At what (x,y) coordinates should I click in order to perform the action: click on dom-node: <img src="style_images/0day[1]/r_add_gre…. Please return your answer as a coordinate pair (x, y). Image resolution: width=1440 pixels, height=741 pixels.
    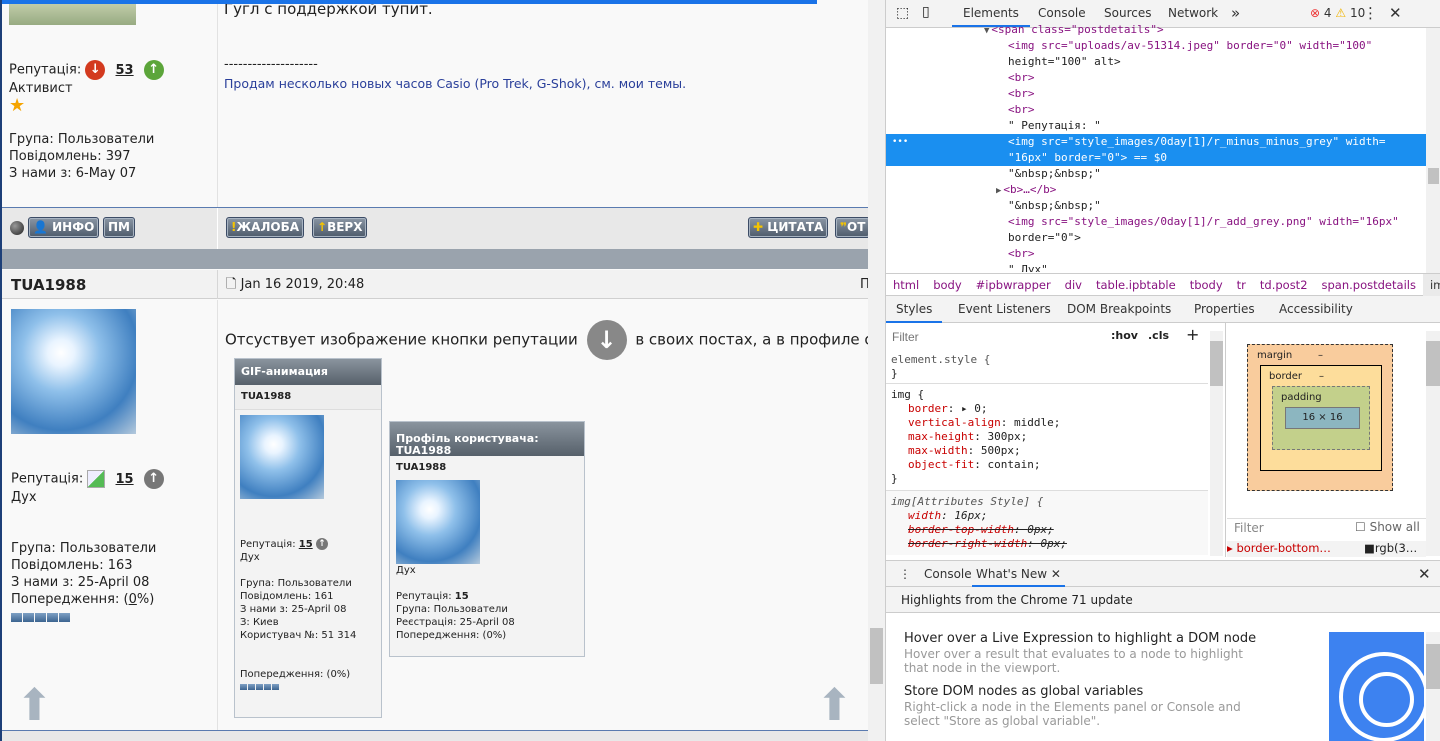
    Looking at the image, I should click on (1156, 222).